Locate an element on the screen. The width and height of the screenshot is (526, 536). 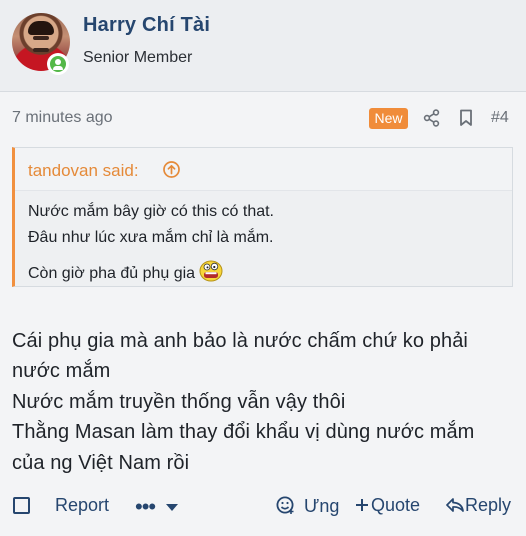
quote-line-2: Đâu như lúc xưa mắm chỉ là mắm. is located at coordinates (151, 237).